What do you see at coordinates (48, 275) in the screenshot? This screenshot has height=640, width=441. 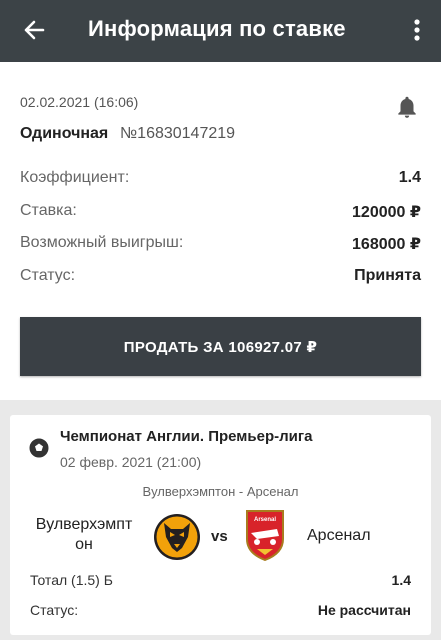 I see `status-label: Статус:` at bounding box center [48, 275].